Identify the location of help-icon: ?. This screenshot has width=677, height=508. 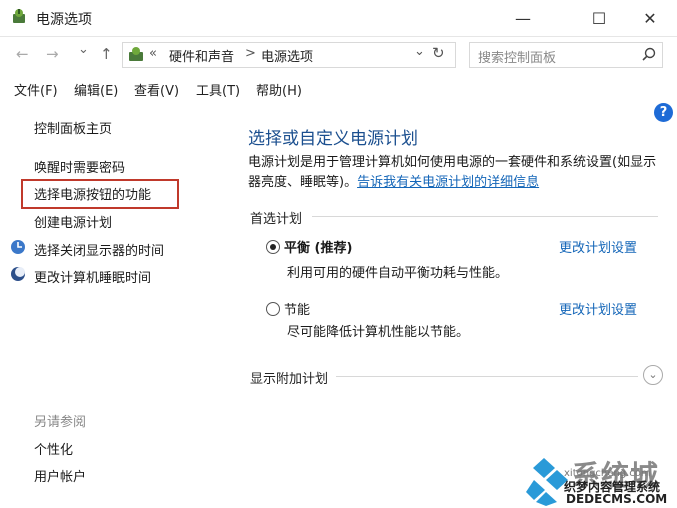
(663, 112).